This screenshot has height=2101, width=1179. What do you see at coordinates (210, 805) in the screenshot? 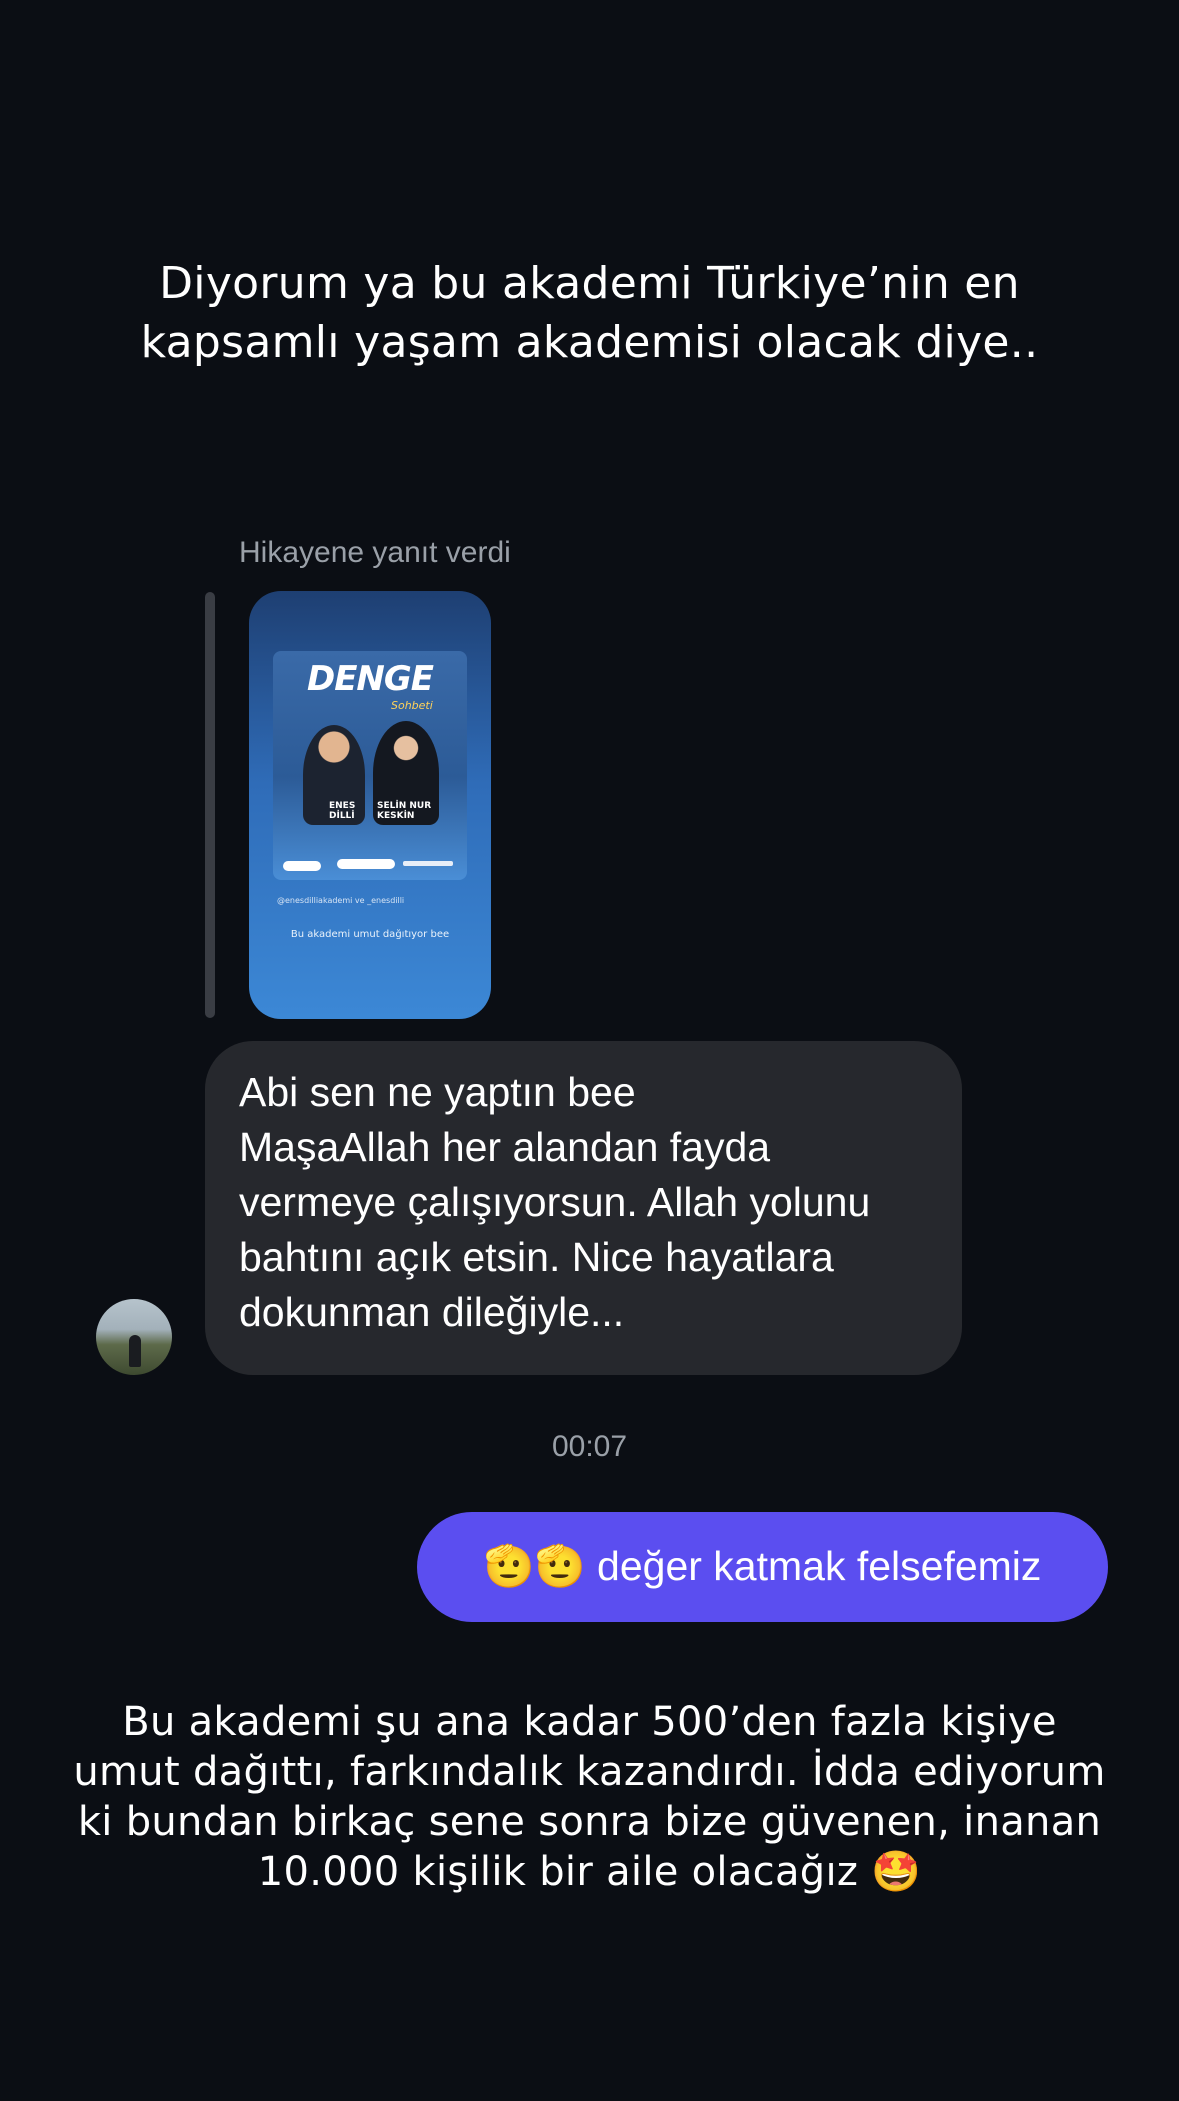
I see `reply-quote-bar` at bounding box center [210, 805].